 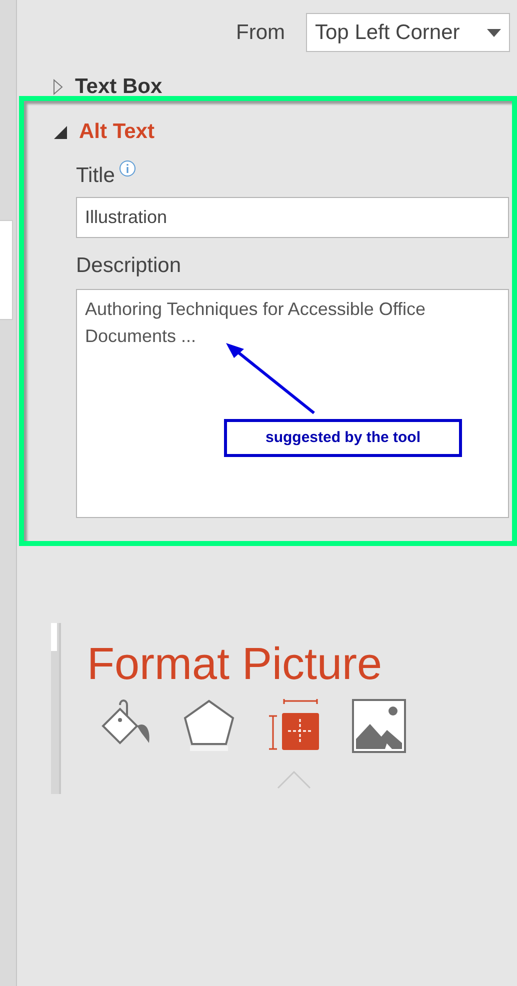 I want to click on picture-icon, so click(x=379, y=726).